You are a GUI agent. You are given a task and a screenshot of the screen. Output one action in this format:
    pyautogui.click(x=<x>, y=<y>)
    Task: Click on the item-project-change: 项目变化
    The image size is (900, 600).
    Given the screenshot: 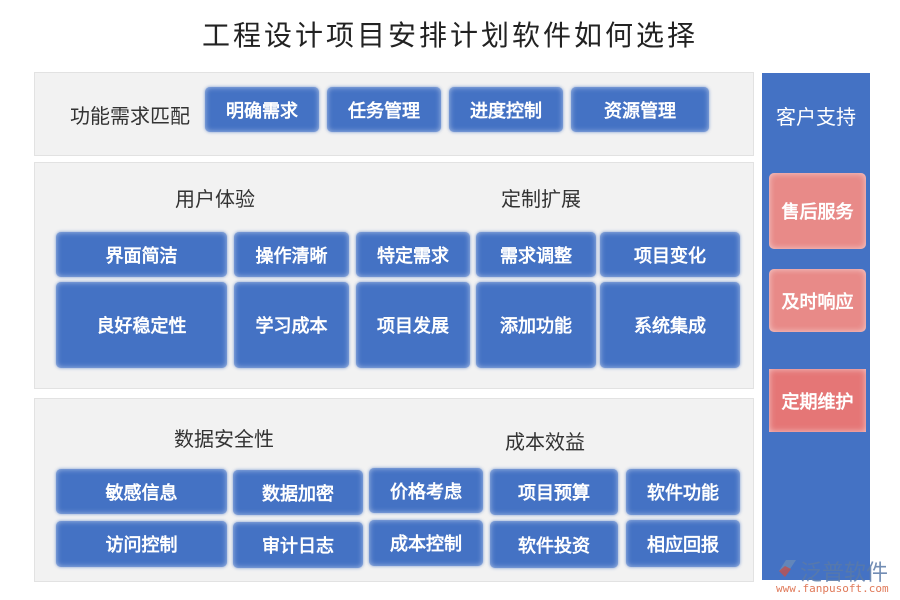 What is the action you would take?
    pyautogui.click(x=670, y=254)
    